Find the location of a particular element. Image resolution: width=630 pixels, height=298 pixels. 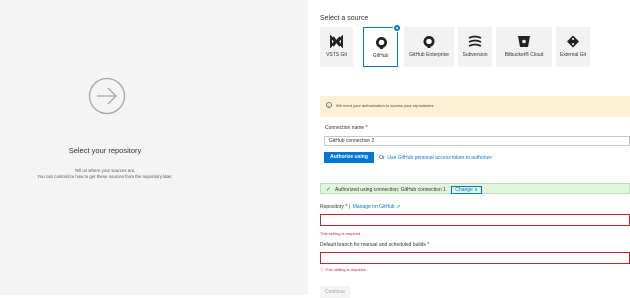

subversion-icon is located at coordinates (475, 41).